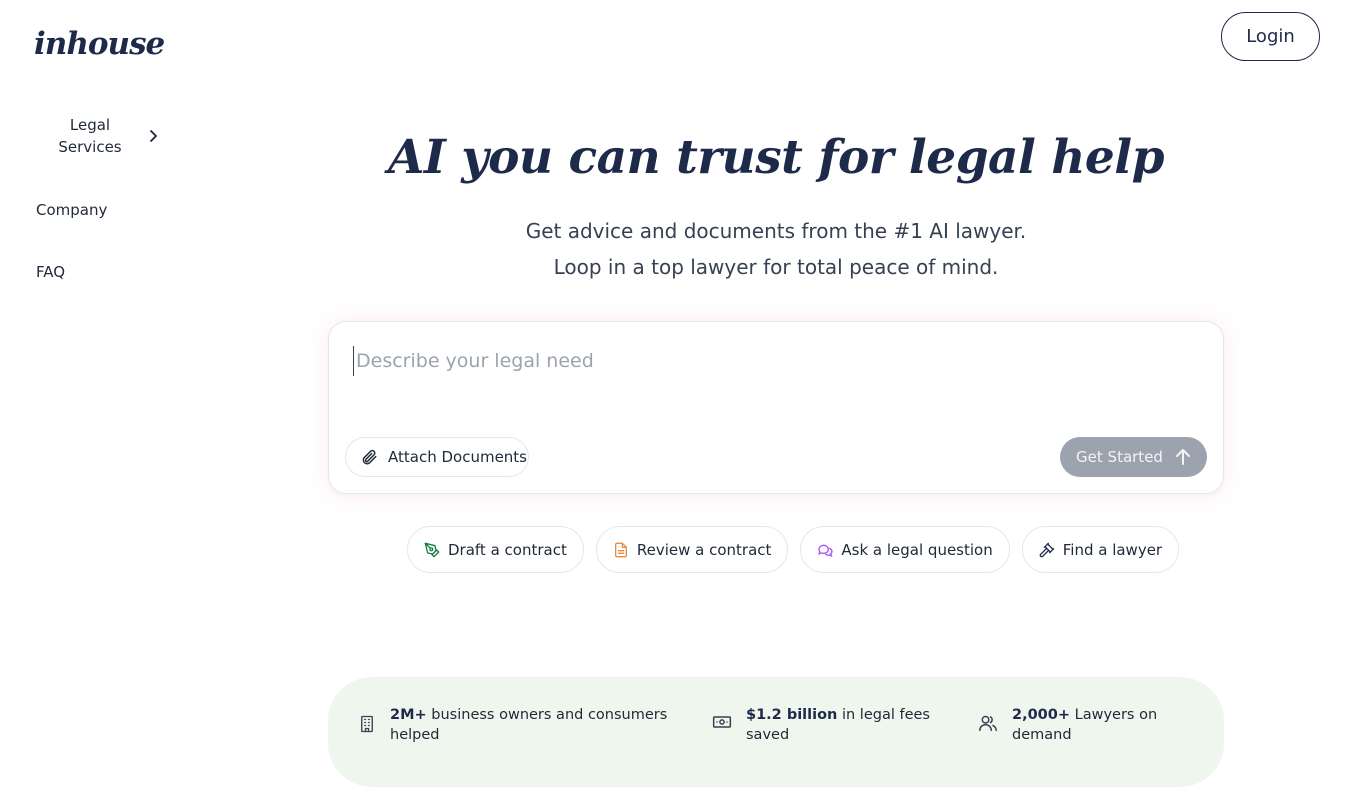 The height and width of the screenshot is (787, 1352). I want to click on get-started-label: Get Started, so click(1119, 457).